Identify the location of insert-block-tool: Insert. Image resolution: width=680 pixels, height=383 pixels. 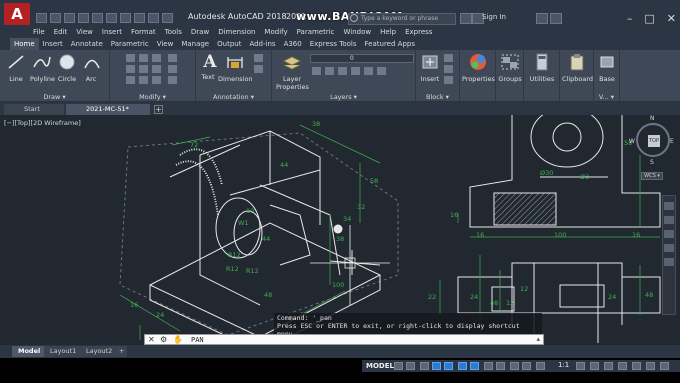
(430, 68).